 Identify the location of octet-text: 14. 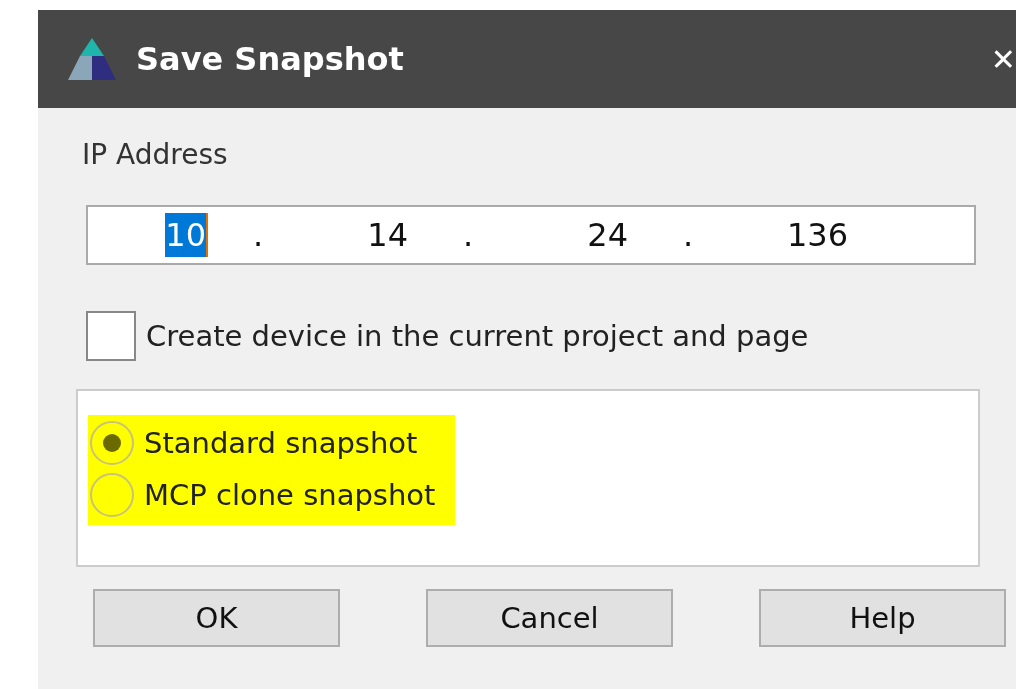
(387, 235).